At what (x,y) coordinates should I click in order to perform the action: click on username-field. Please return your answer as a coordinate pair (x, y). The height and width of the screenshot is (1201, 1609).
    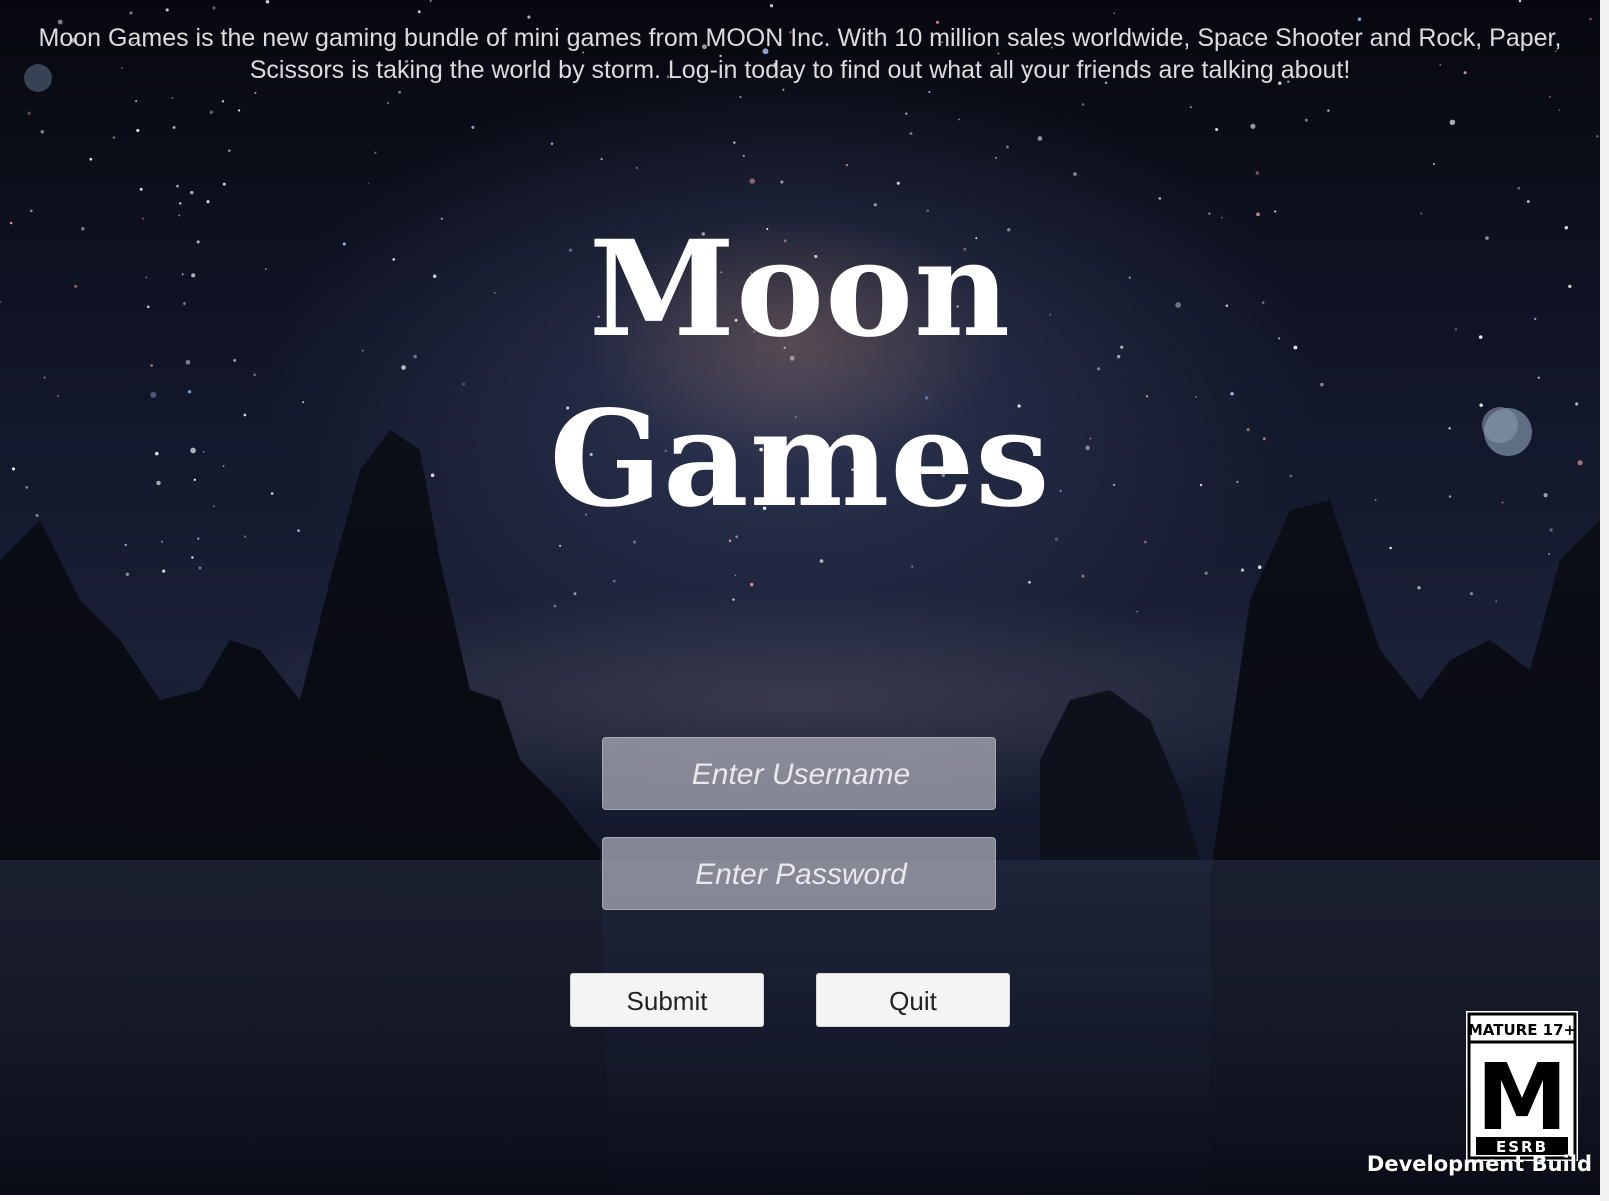
    Looking at the image, I should click on (800, 774).